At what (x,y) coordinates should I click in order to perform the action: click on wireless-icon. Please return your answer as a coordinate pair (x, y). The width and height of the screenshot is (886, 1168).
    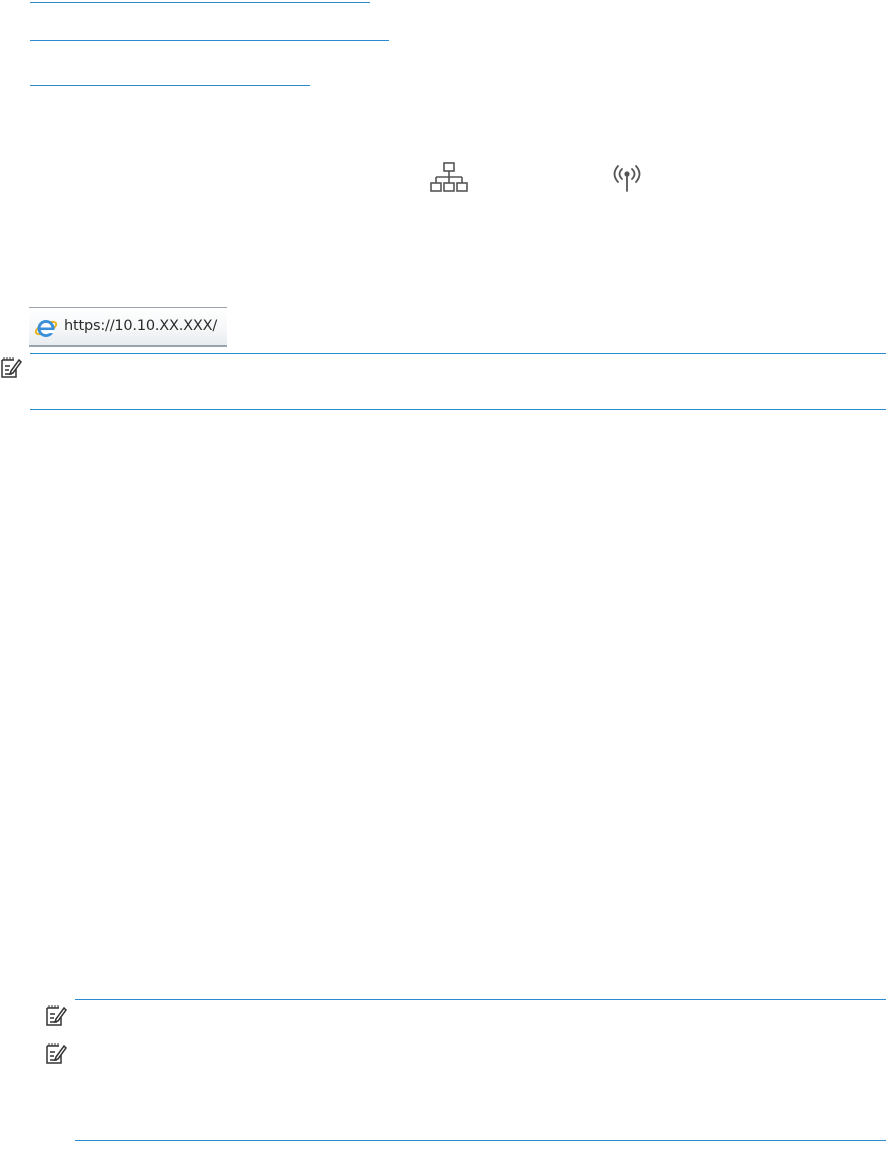
    Looking at the image, I should click on (627, 178).